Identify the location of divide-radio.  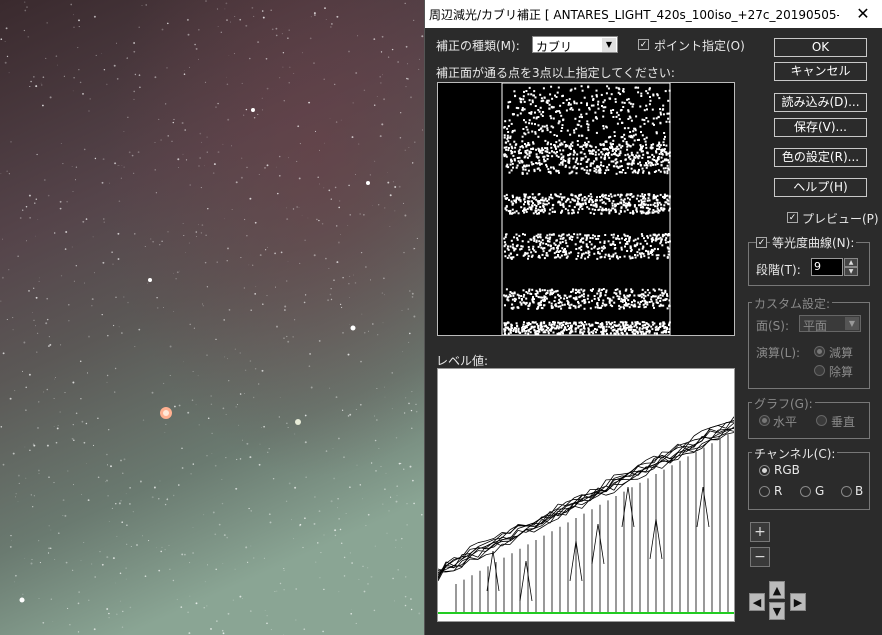
(819, 370).